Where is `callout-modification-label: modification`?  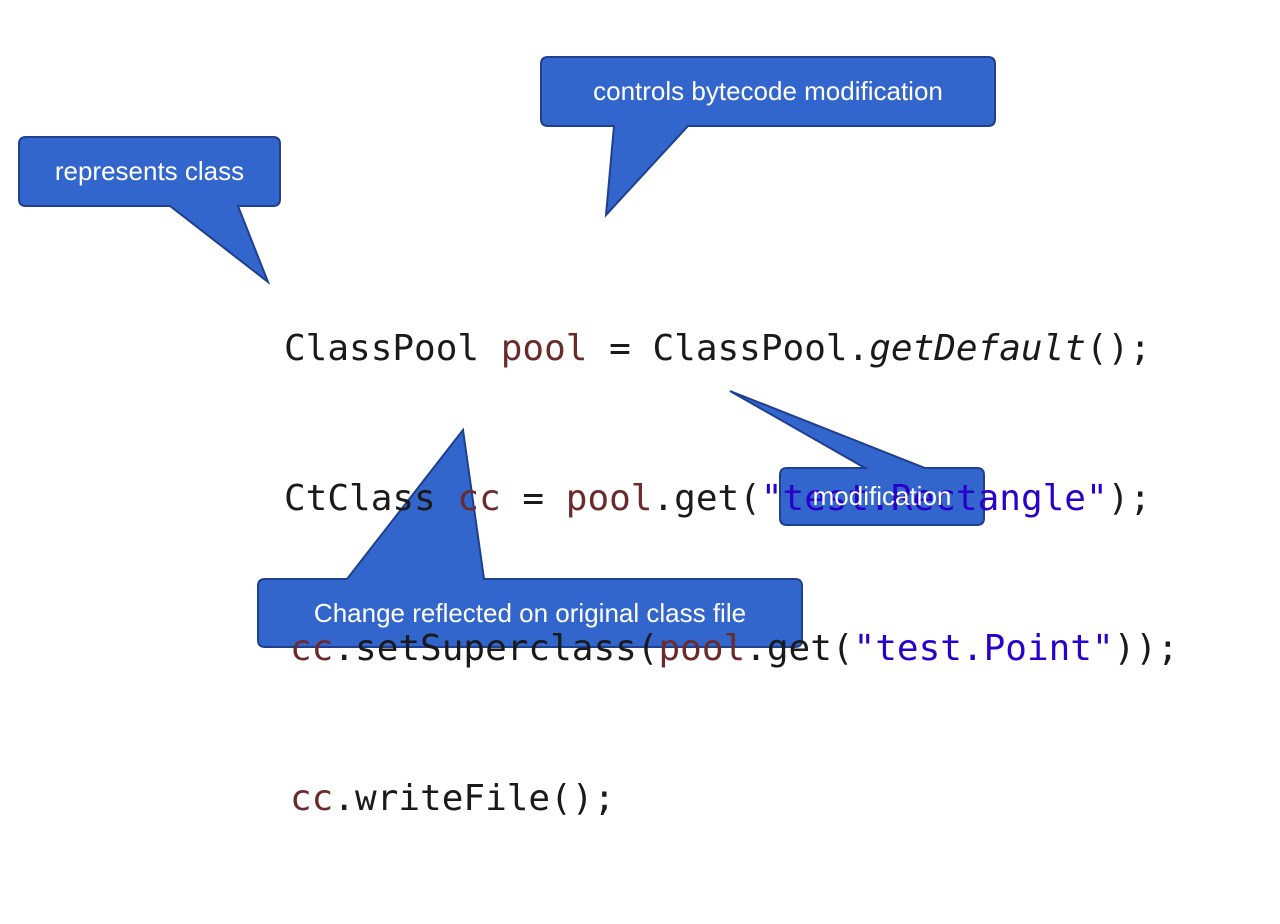 callout-modification-label: modification is located at coordinates (882, 496).